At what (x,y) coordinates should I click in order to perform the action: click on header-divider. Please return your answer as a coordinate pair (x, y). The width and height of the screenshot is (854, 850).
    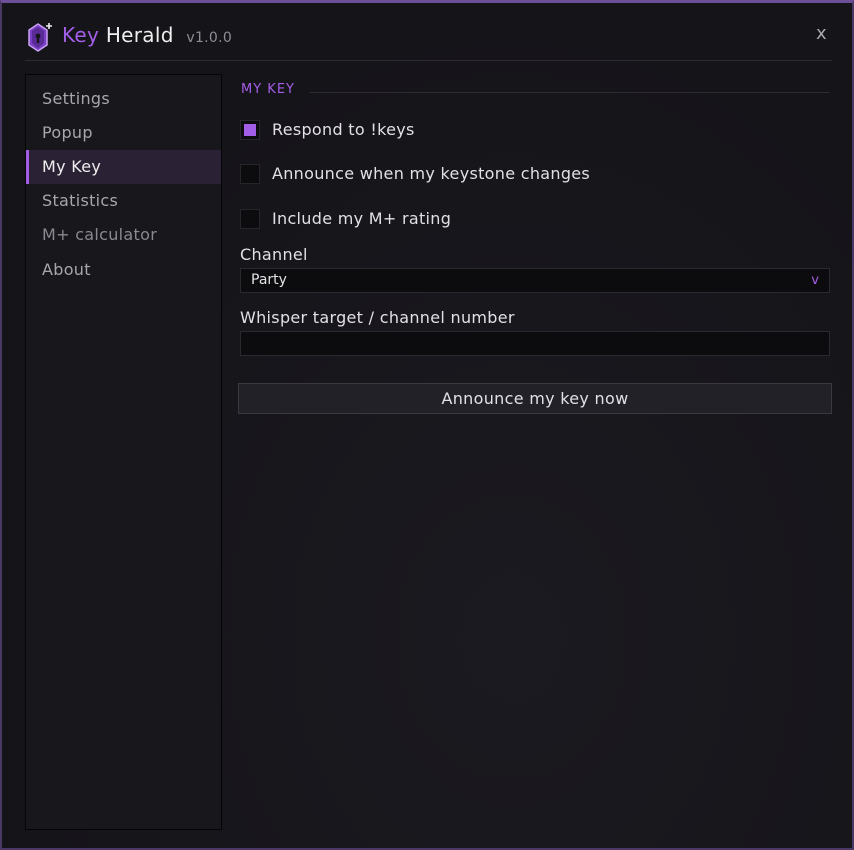
    Looking at the image, I should click on (428, 60).